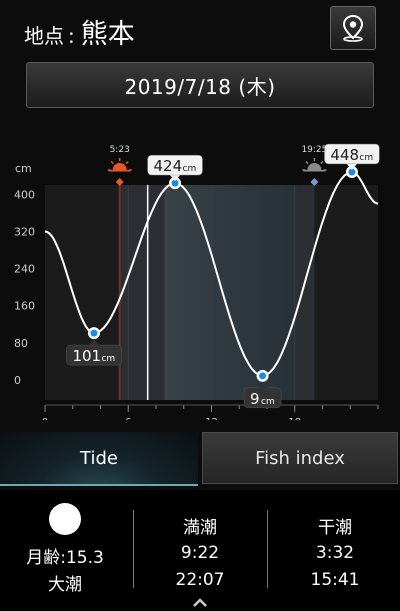 The image size is (400, 611). What do you see at coordinates (24, 269) in the screenshot?
I see `y-tick-label: 240` at bounding box center [24, 269].